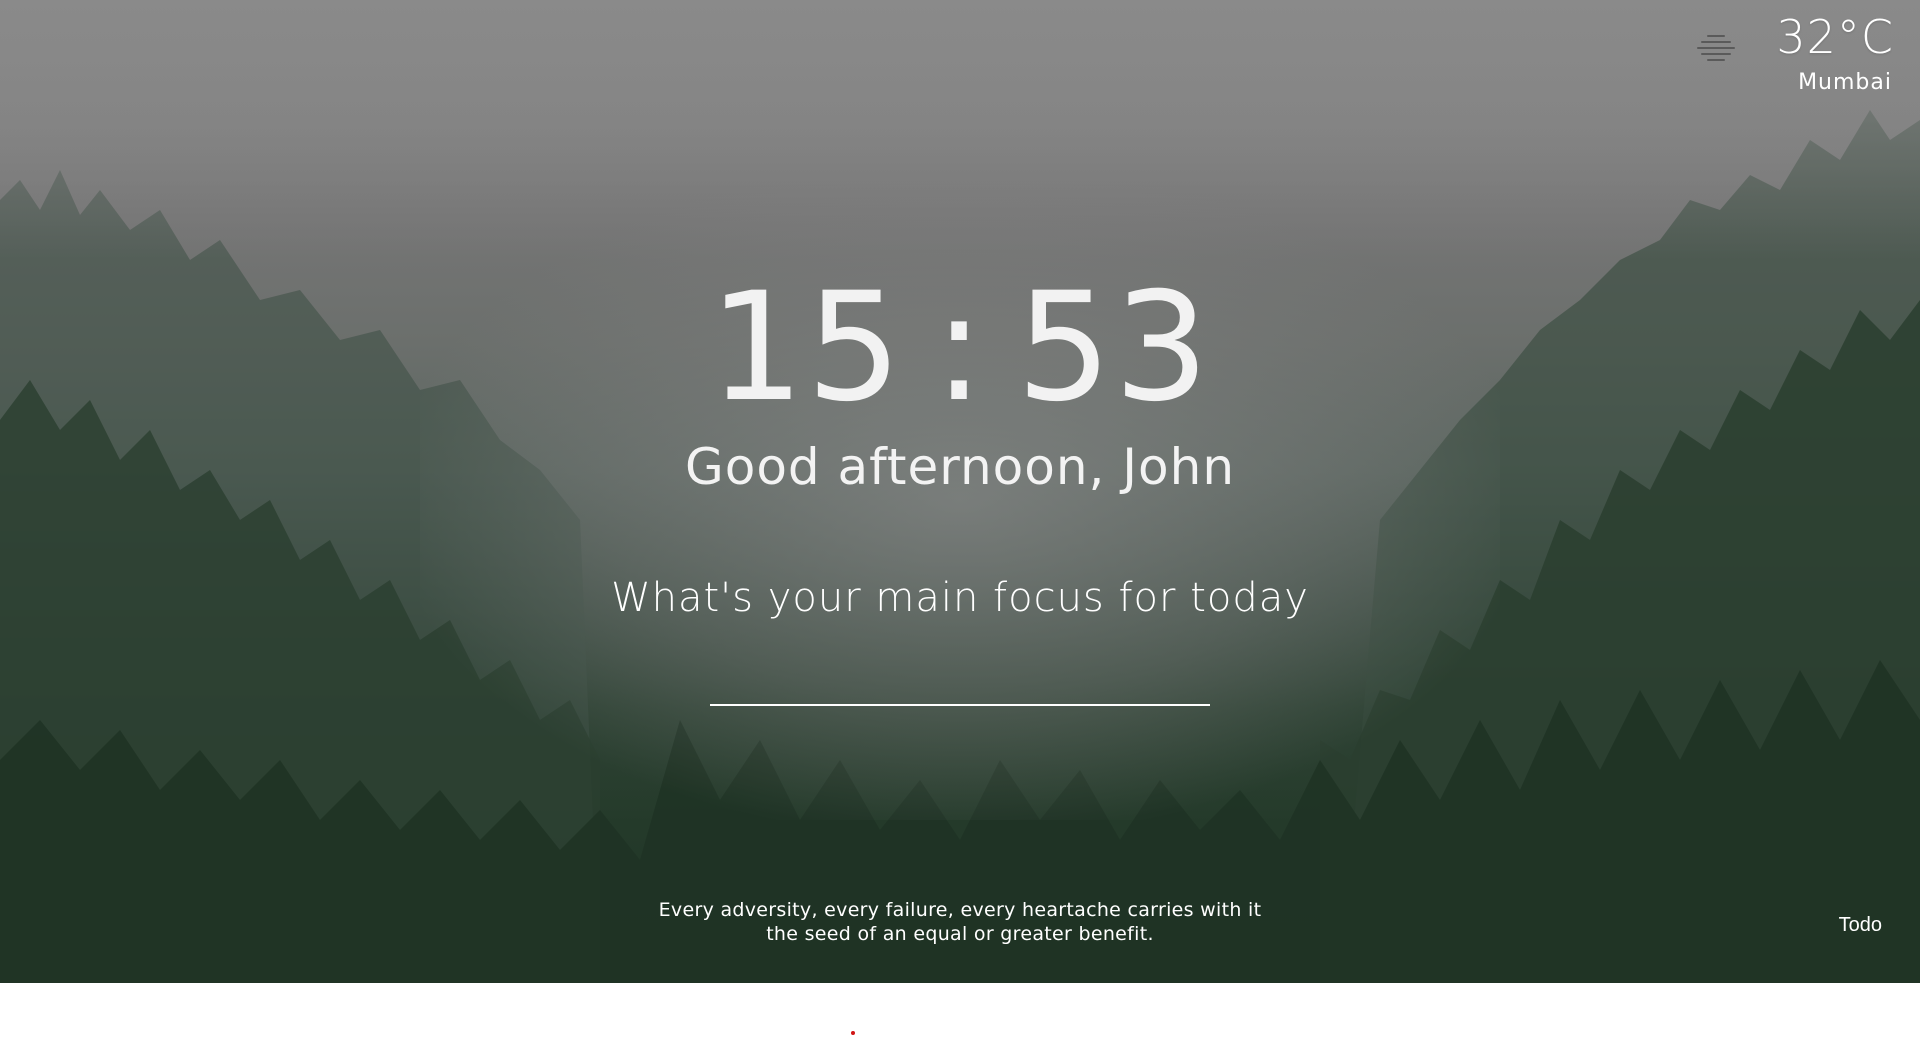 The image size is (1920, 1037). Describe the element at coordinates (806, 348) in the screenshot. I see `clock-hours: 15` at that location.